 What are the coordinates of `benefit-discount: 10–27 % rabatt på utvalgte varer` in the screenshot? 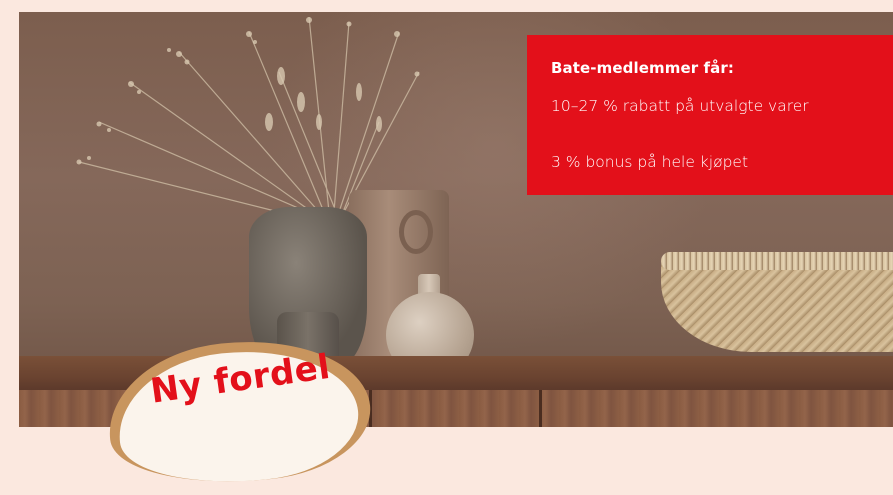 It's located at (680, 106).